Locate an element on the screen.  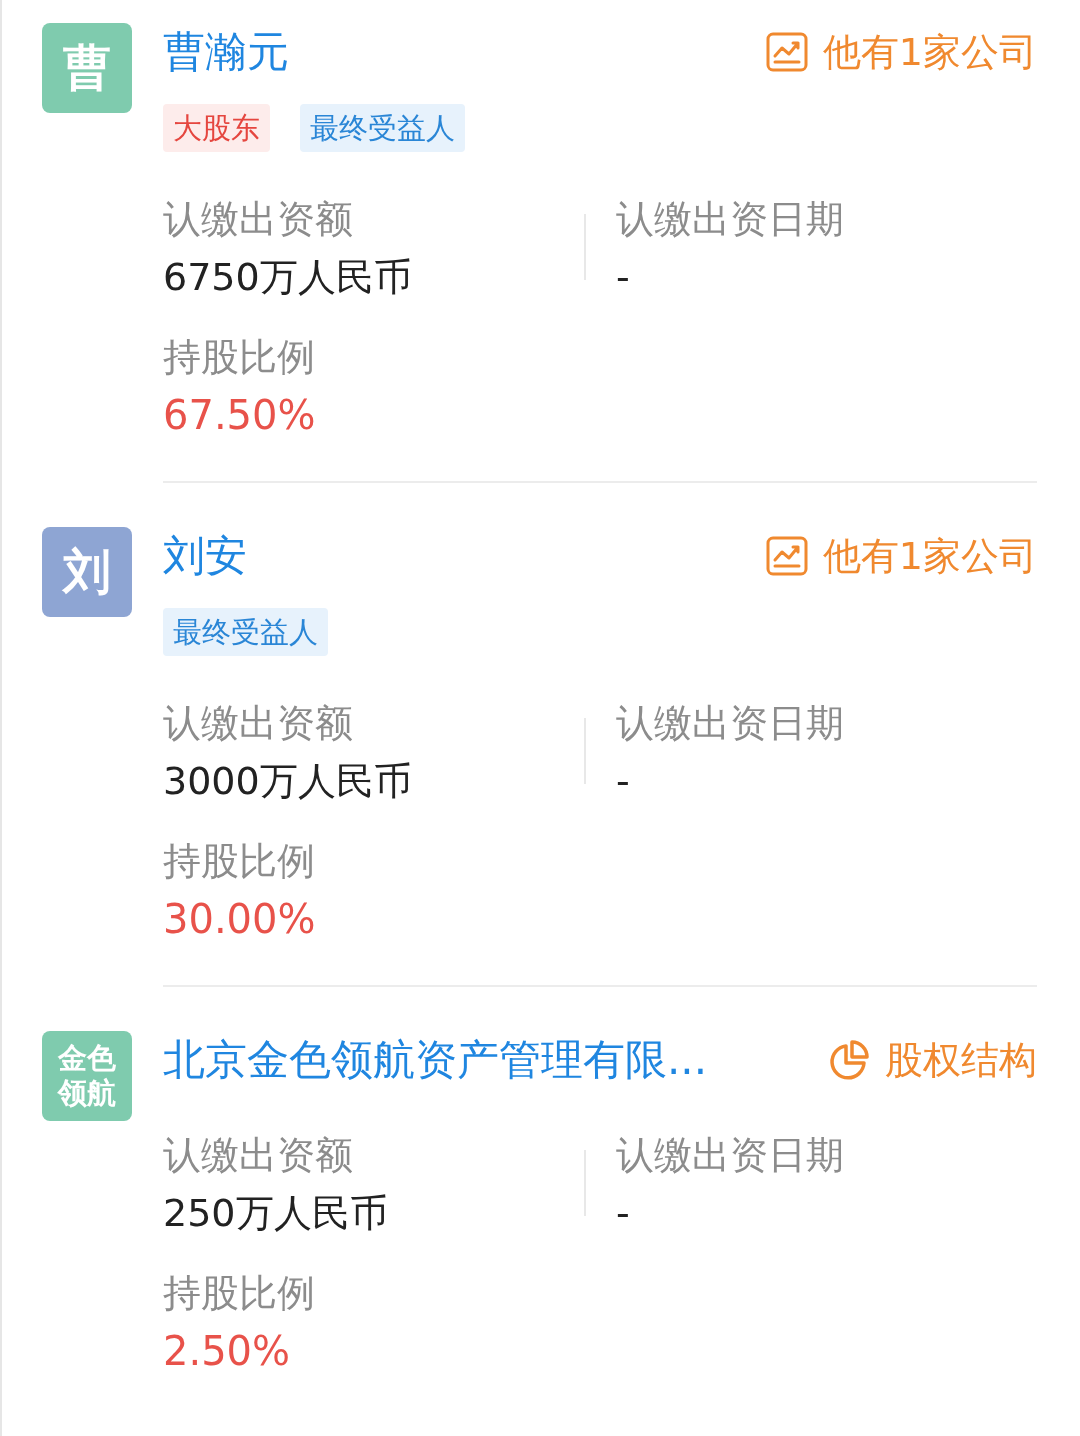
action-link: 股权结构 is located at coordinates (932, 1060).